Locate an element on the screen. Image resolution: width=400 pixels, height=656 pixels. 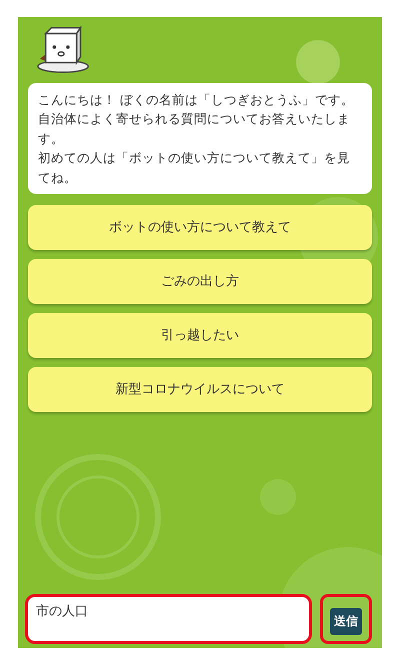
send-button: 送信 is located at coordinates (346, 621).